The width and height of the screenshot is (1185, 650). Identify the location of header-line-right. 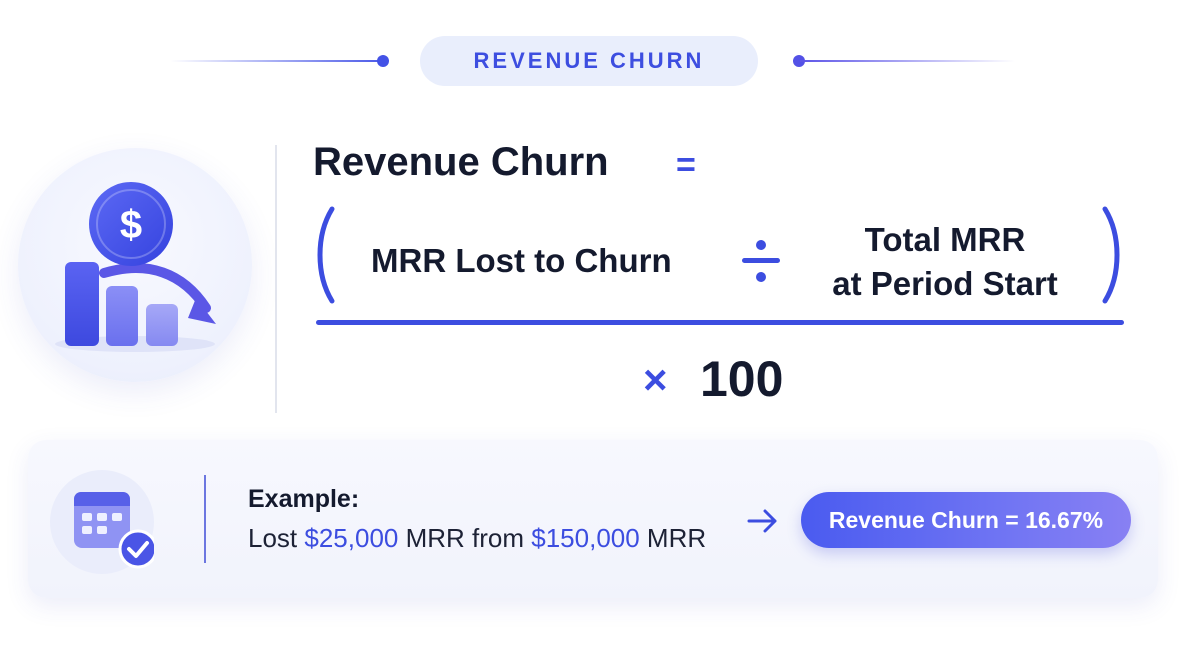
(907, 61).